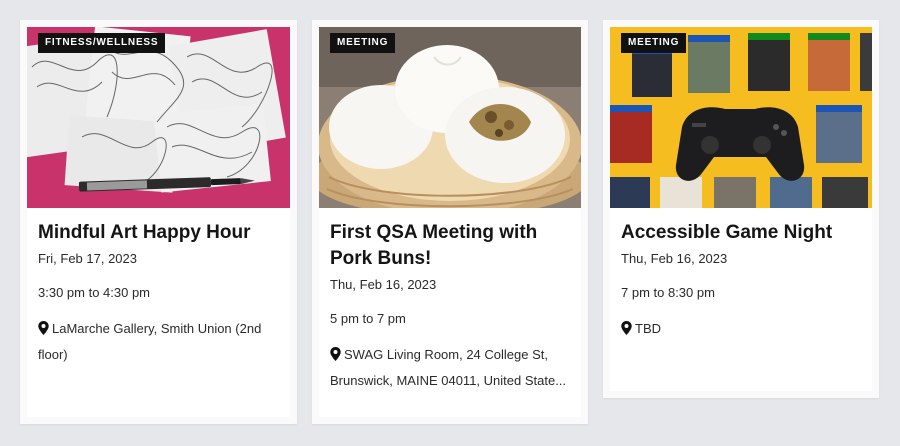 The width and height of the screenshot is (900, 446). Describe the element at coordinates (87, 258) in the screenshot. I see `event-date: Fri, Feb 17, 2023` at that location.